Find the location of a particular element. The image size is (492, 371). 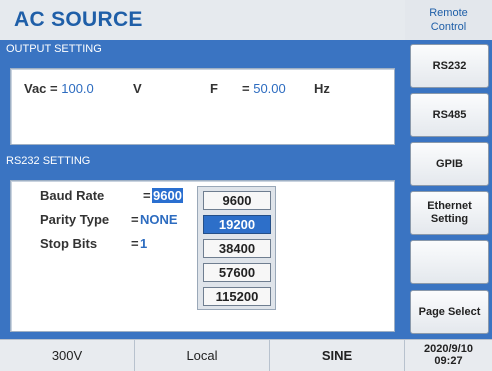

rs232-setting-header: RS232 SETTING is located at coordinates (202, 161).